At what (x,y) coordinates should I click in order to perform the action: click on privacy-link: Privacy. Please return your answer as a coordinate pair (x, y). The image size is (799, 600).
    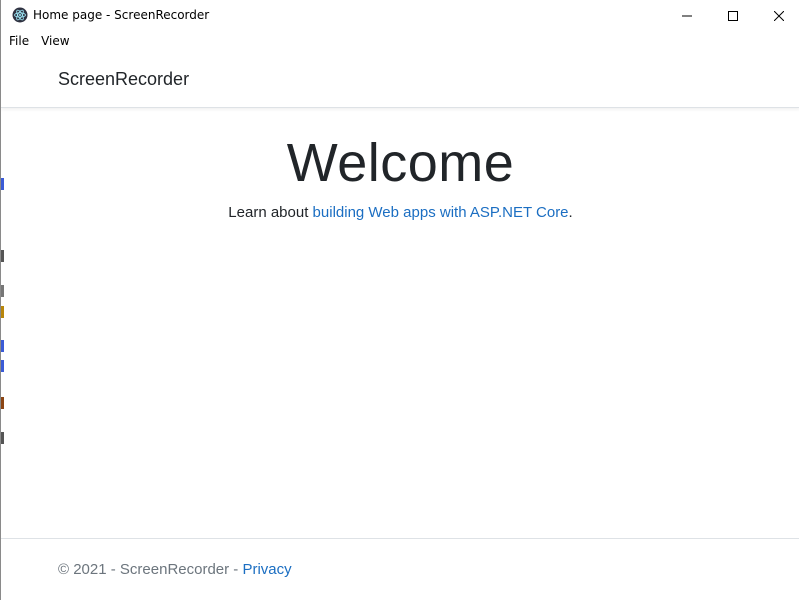
    Looking at the image, I should click on (266, 569).